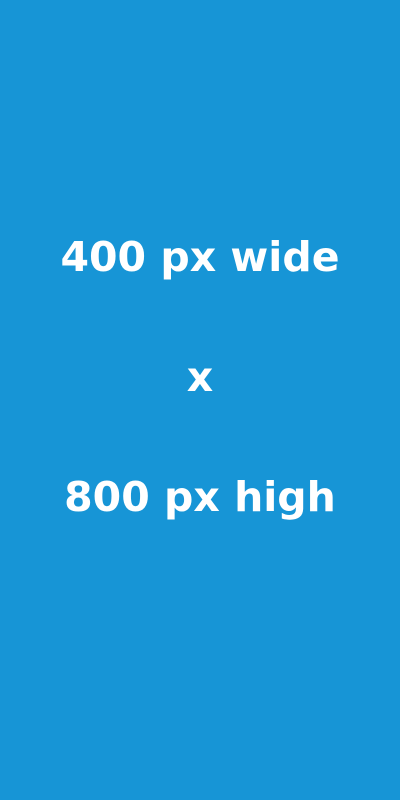  Describe the element at coordinates (200, 257) in the screenshot. I see `width-label: 400 px wide` at that location.